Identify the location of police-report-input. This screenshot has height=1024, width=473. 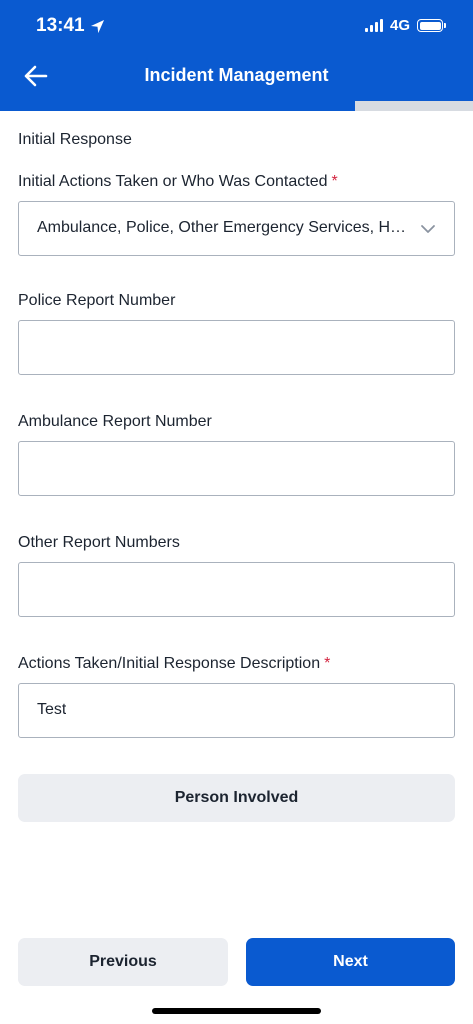
(236, 347).